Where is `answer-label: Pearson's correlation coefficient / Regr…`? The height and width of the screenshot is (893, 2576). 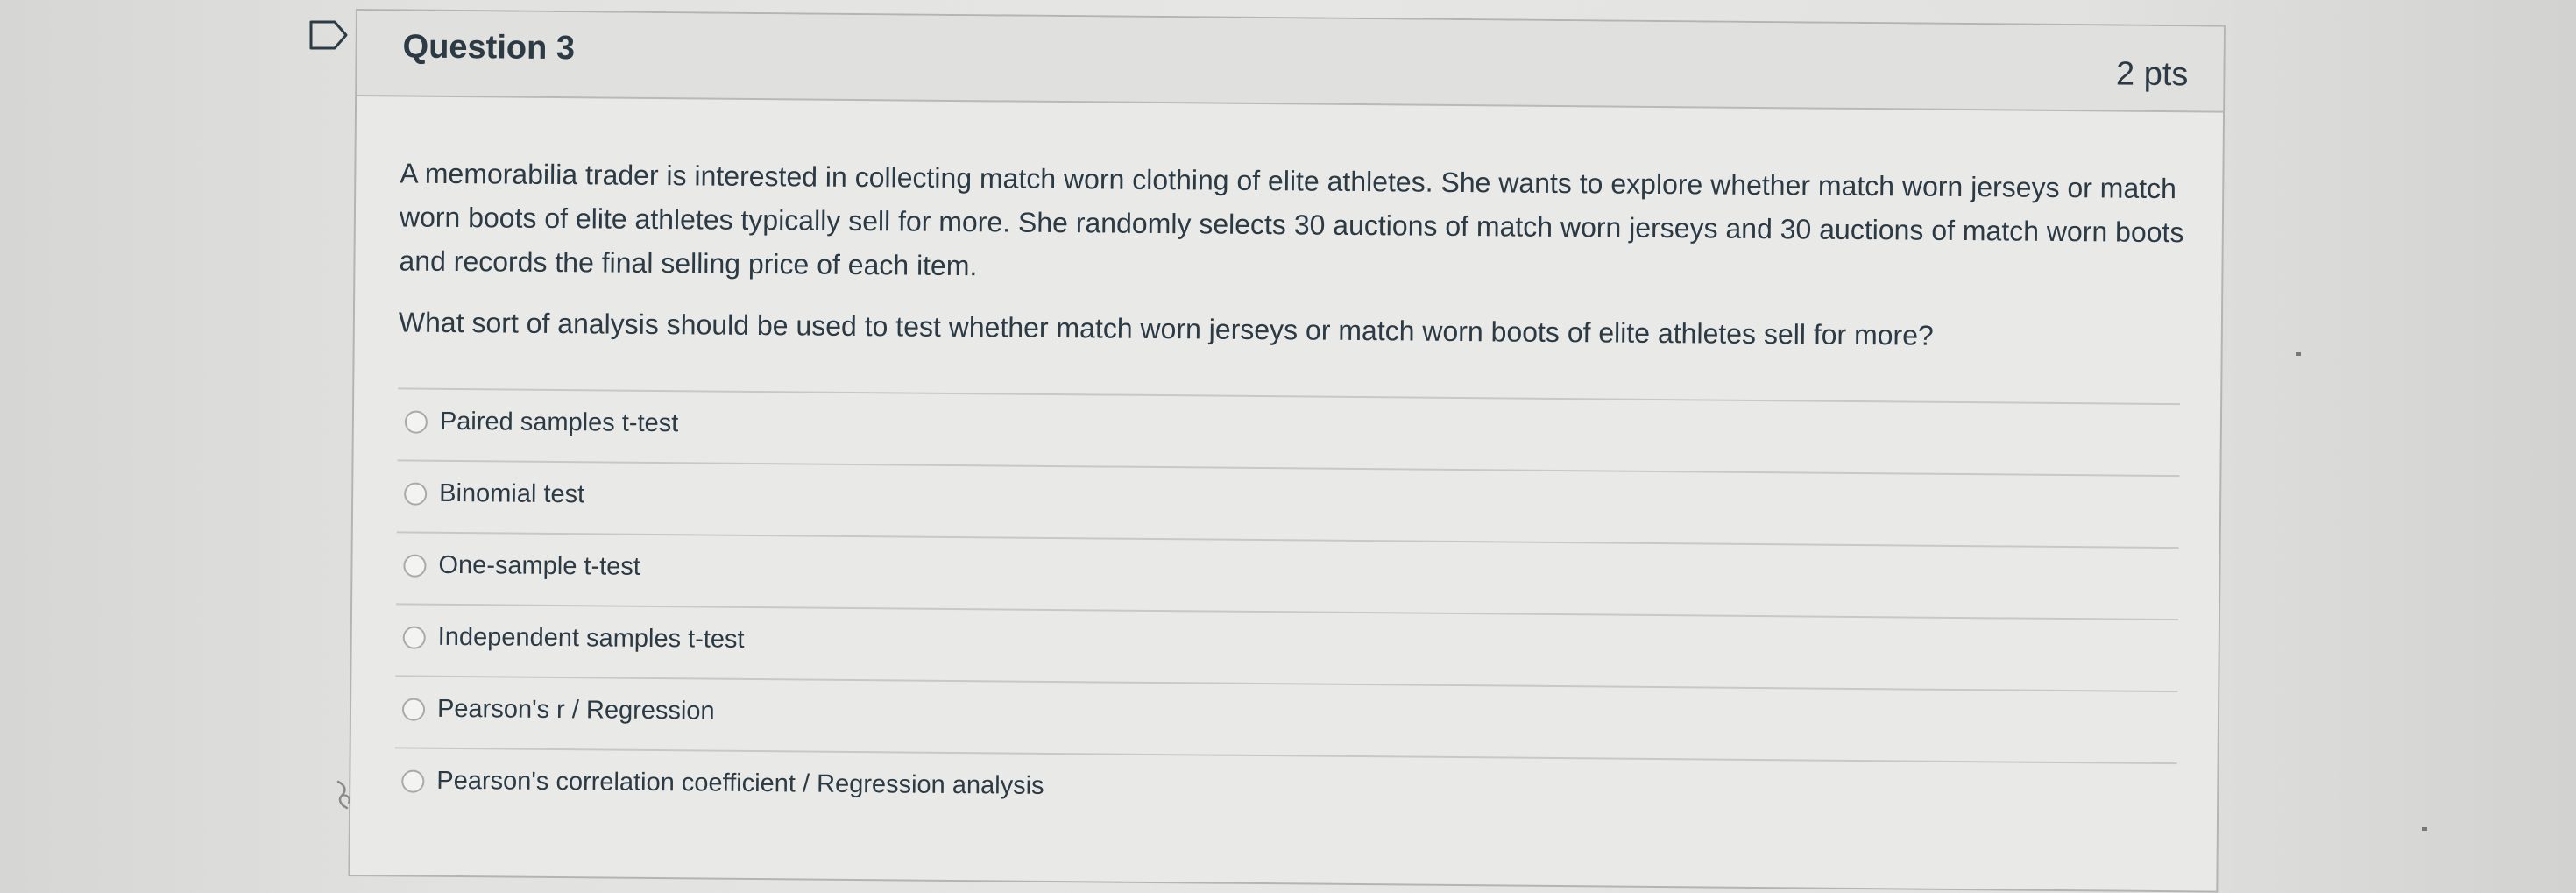 answer-label: Pearson's correlation coefficient / Regr… is located at coordinates (740, 784).